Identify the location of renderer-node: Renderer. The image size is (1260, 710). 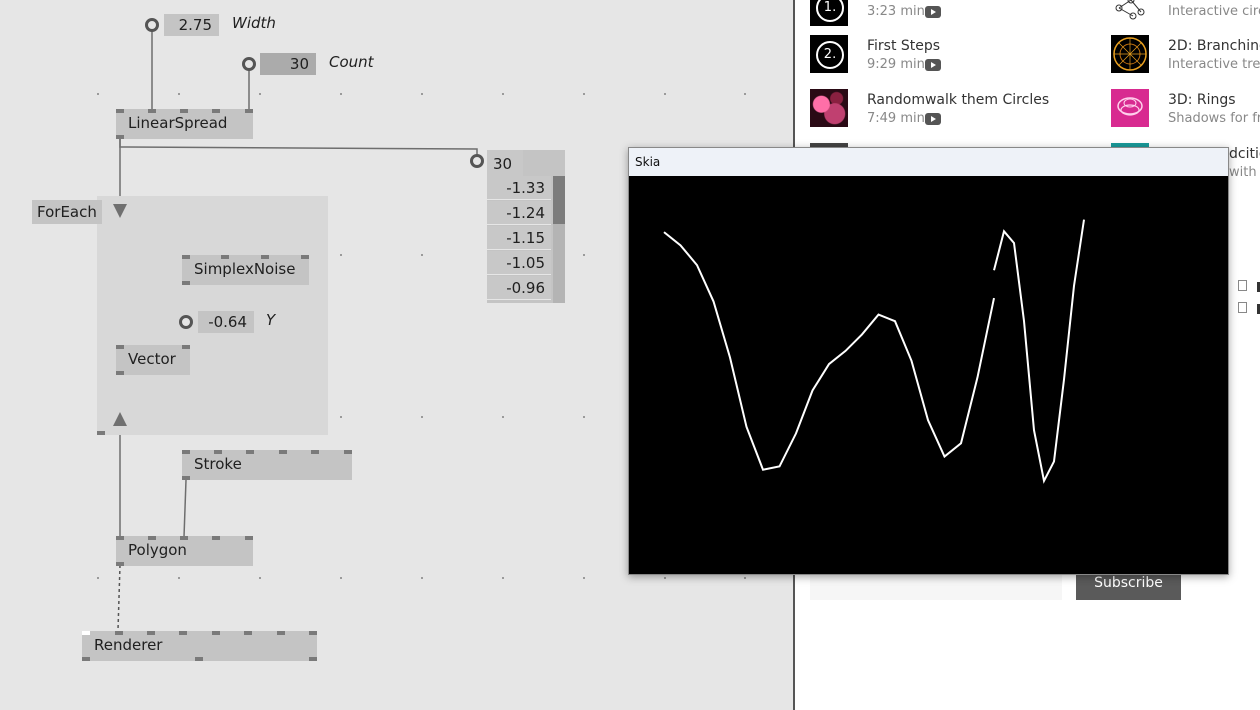
(199, 646).